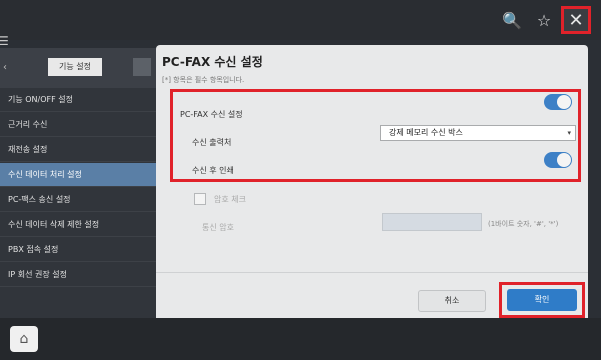 This screenshot has width=601, height=360. I want to click on password-input, so click(432, 222).